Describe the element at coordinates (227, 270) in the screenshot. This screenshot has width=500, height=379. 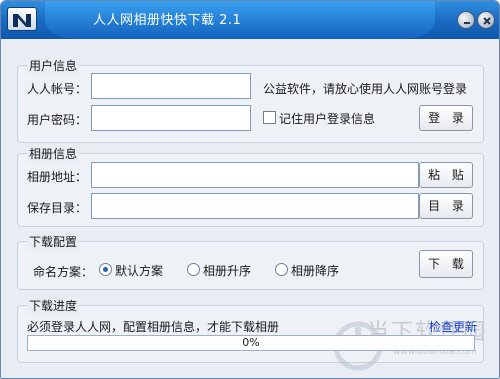
I see `option-ascending-label: 相册升序` at that location.